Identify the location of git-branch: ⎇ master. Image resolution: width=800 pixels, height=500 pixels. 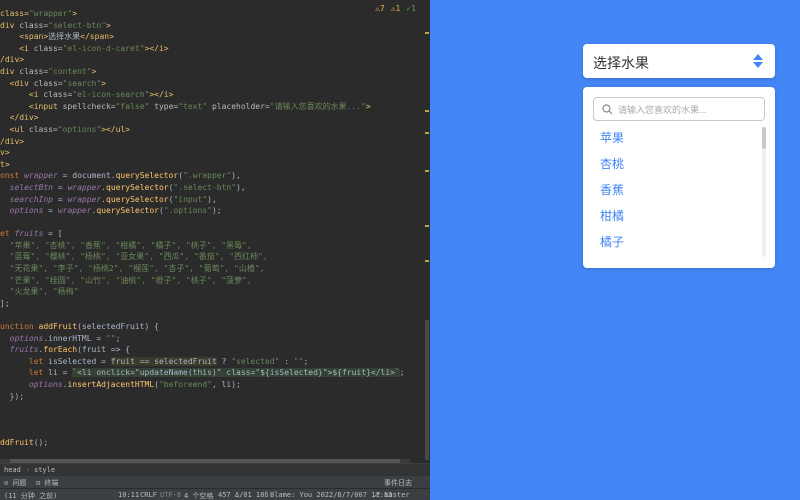
(391, 495).